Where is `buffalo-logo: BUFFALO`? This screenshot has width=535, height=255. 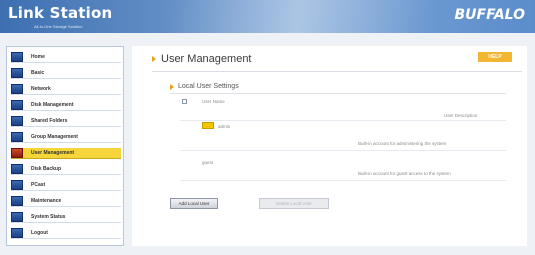 buffalo-logo: BUFFALO is located at coordinates (489, 15).